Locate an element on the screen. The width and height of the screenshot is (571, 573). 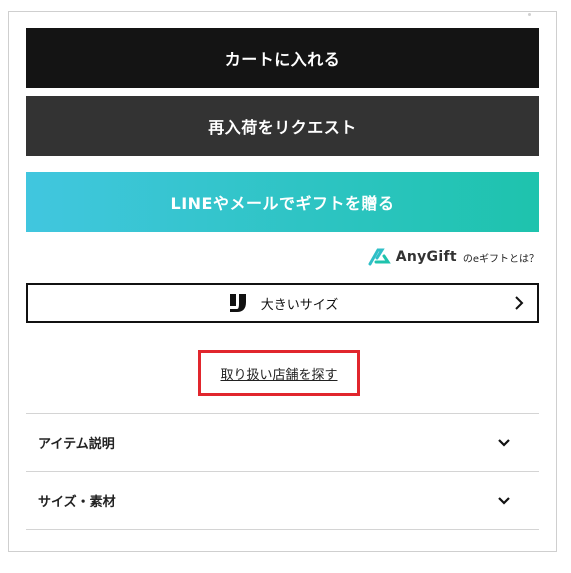
anygift-logo: AnyGift is located at coordinates (412, 257).